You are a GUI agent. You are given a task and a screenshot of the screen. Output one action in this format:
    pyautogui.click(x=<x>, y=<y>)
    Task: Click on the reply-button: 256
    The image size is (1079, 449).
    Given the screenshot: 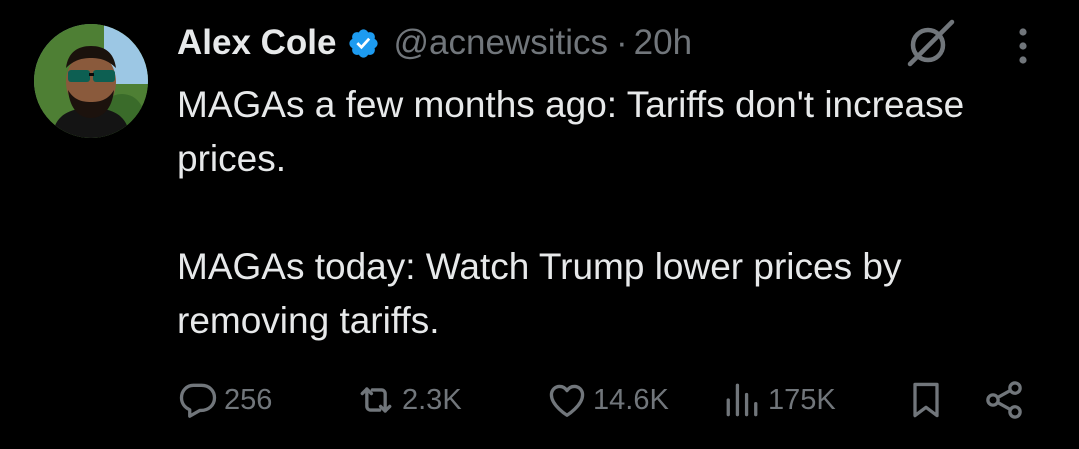 What is the action you would take?
    pyautogui.click(x=224, y=400)
    